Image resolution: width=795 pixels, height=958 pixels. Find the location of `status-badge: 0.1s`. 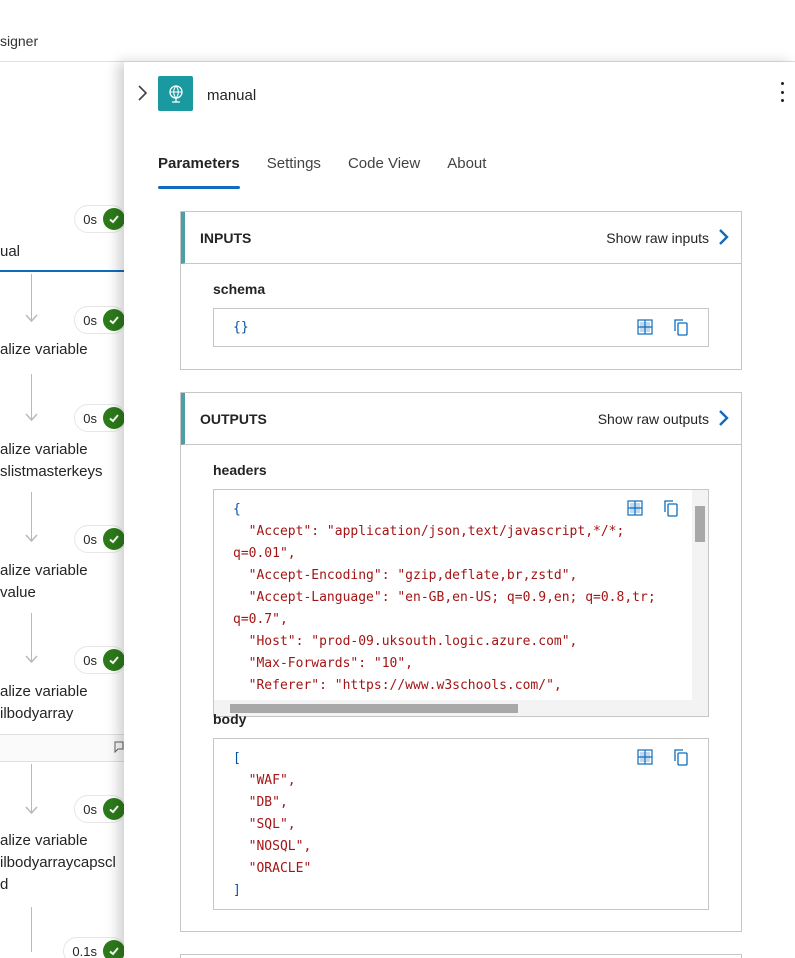

status-badge: 0.1s is located at coordinates (93, 947).